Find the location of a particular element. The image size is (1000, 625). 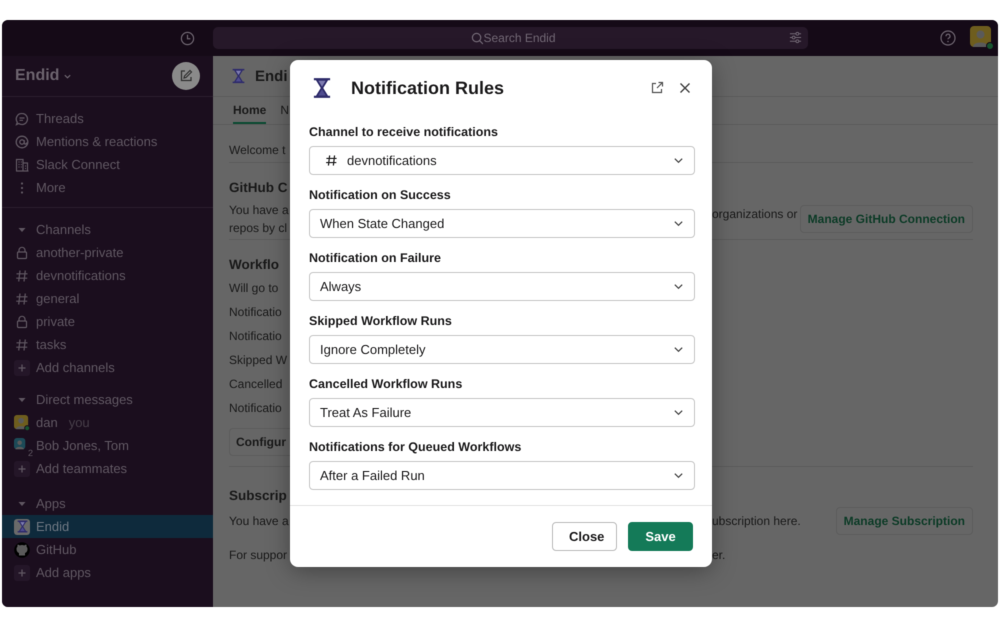

item-label: Add apps is located at coordinates (63, 572).